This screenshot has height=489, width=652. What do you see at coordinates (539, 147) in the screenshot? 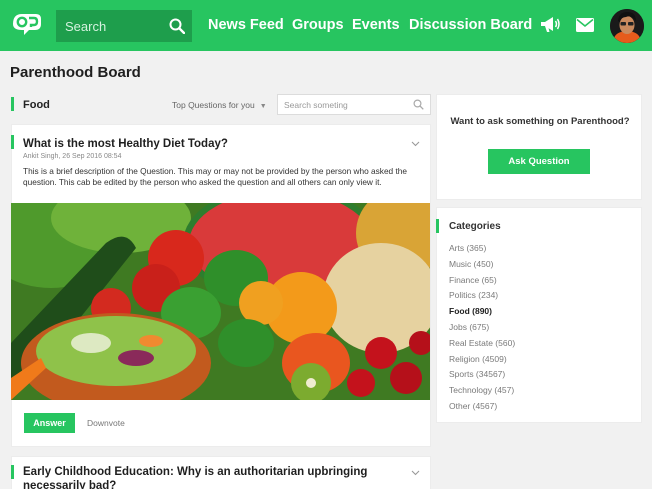
I see `ask-question-panel` at bounding box center [539, 147].